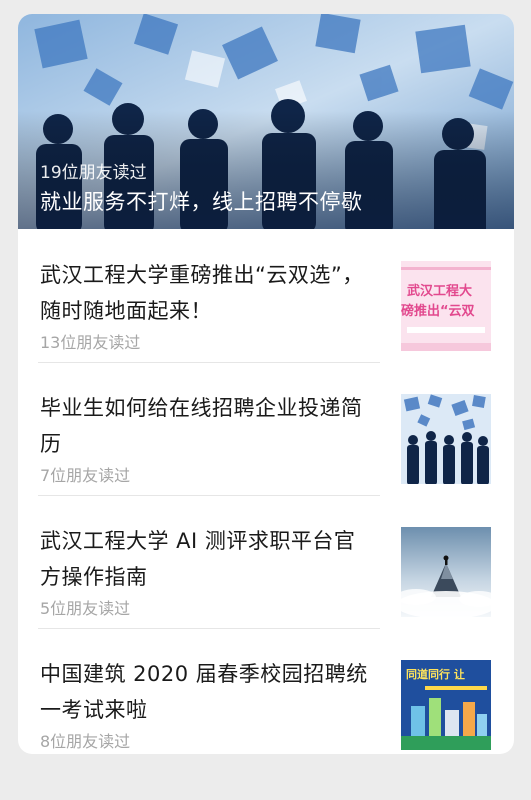 The image size is (531, 800). Describe the element at coordinates (435, 674) in the screenshot. I see `thumb-line1: 同道同行 让` at that location.